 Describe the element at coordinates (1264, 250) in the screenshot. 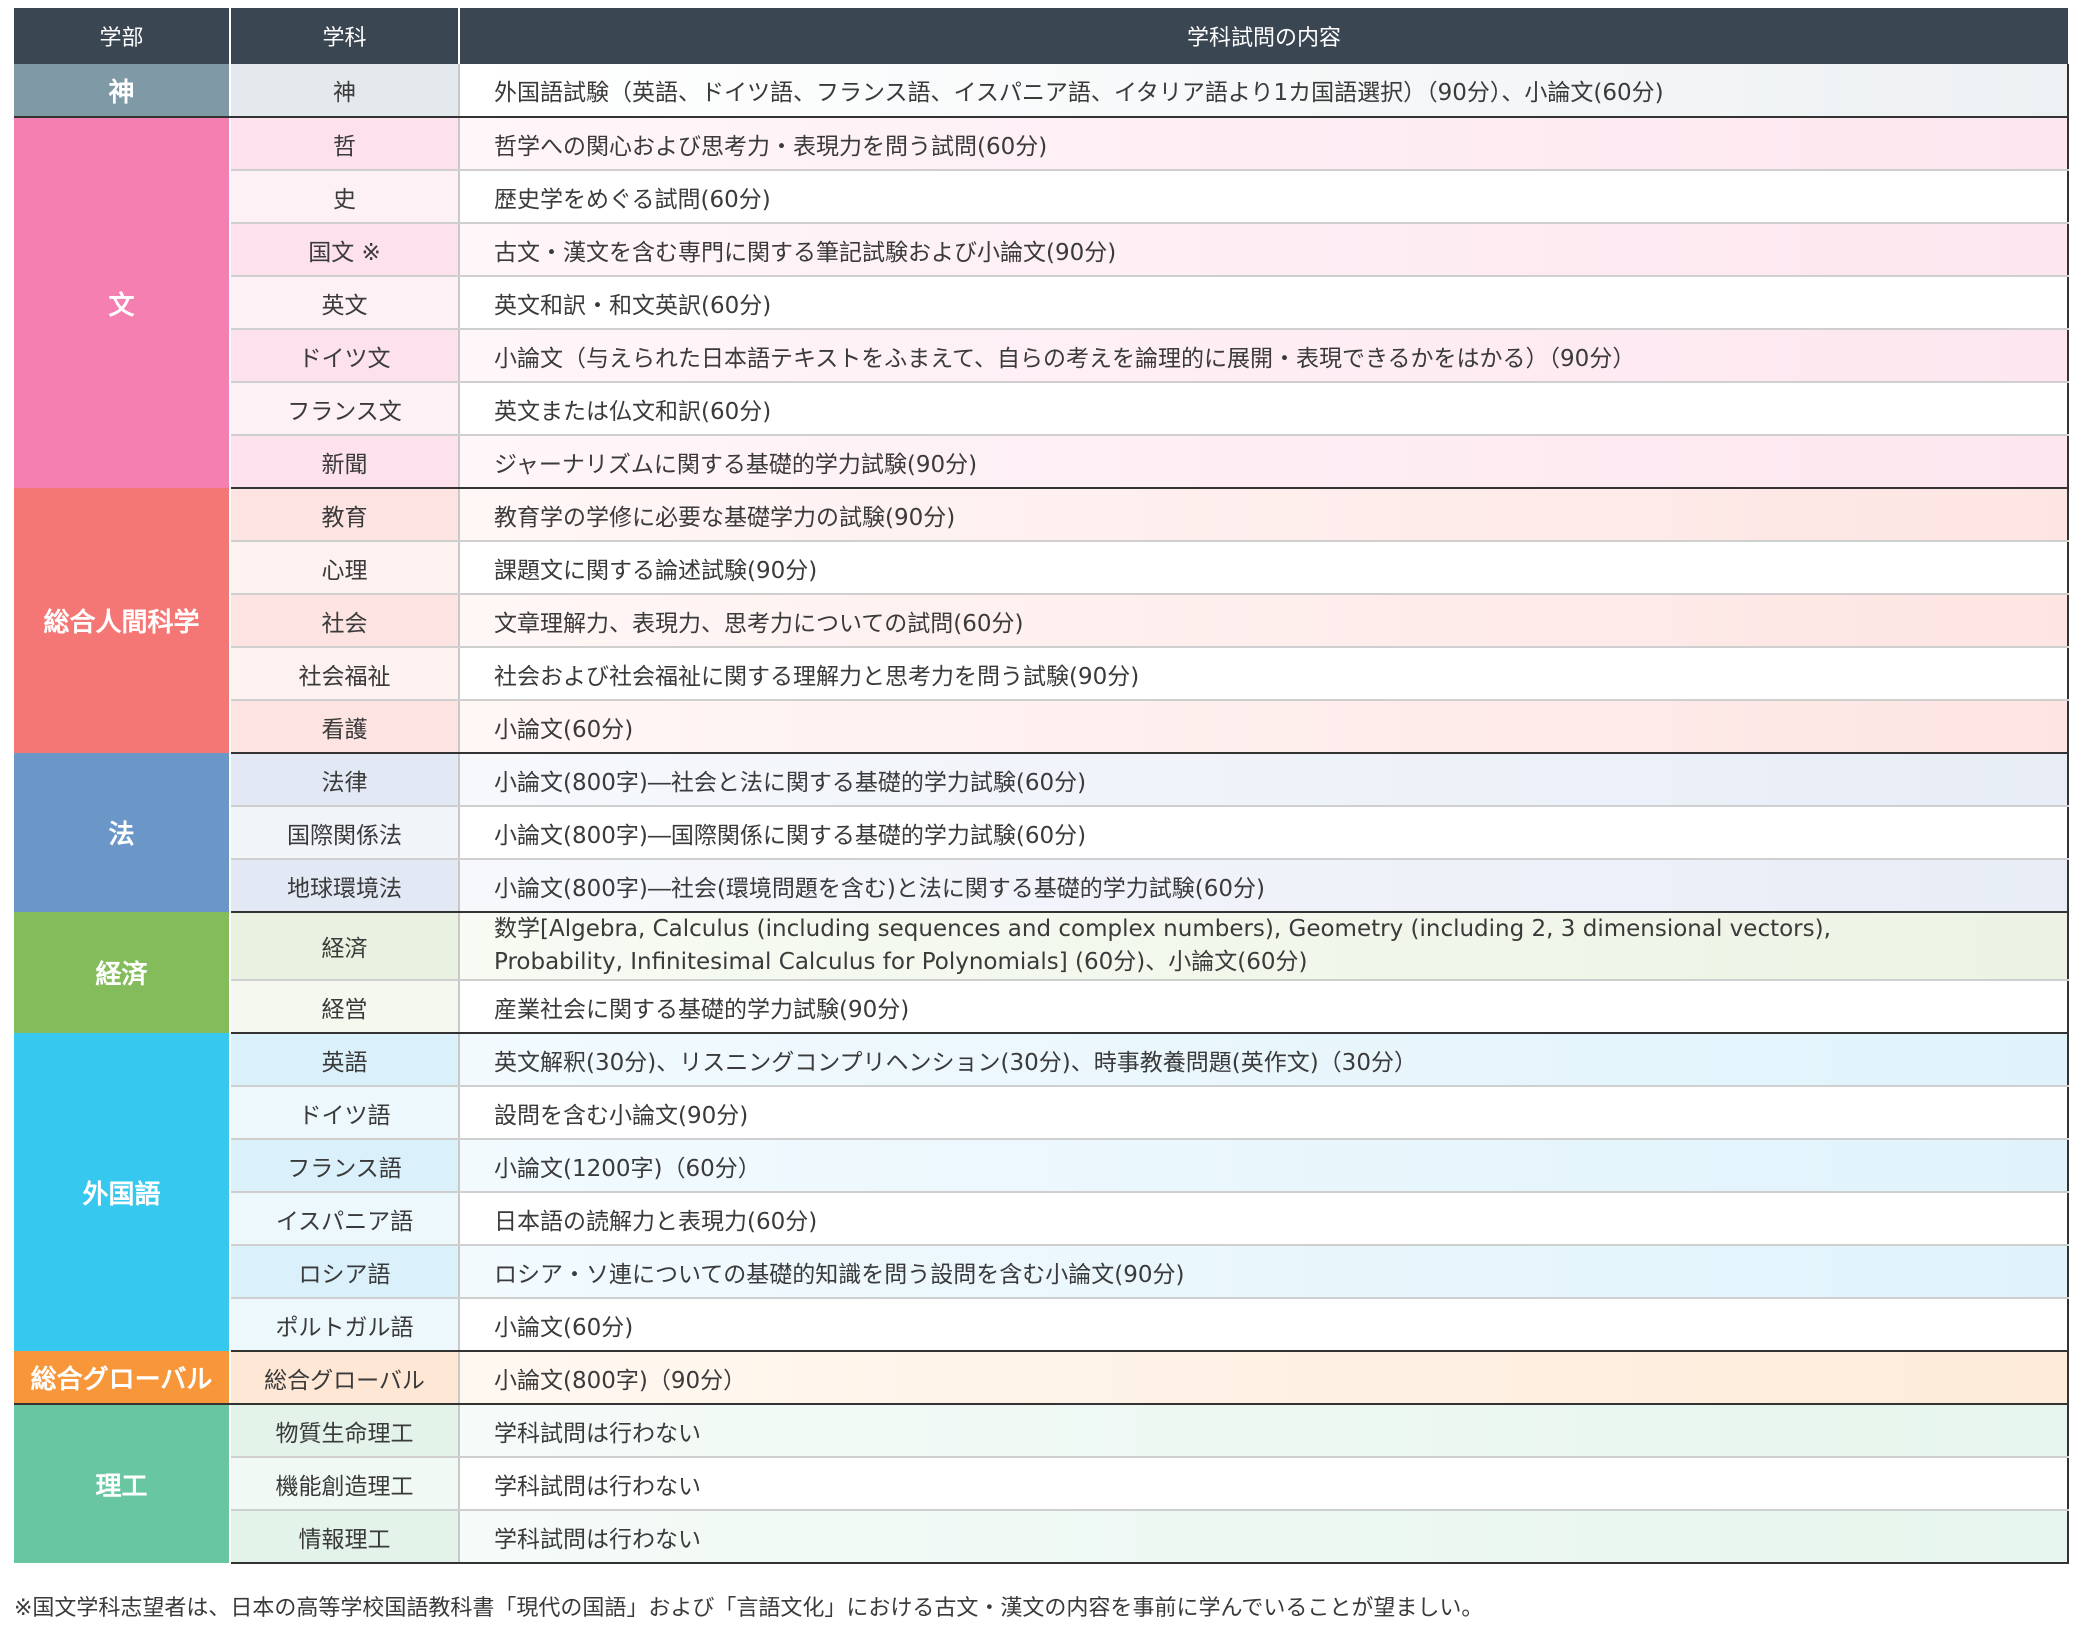

I see `content-cell: 古文・漢文を含む専門に関する筆記試験および小論文(90分)` at that location.